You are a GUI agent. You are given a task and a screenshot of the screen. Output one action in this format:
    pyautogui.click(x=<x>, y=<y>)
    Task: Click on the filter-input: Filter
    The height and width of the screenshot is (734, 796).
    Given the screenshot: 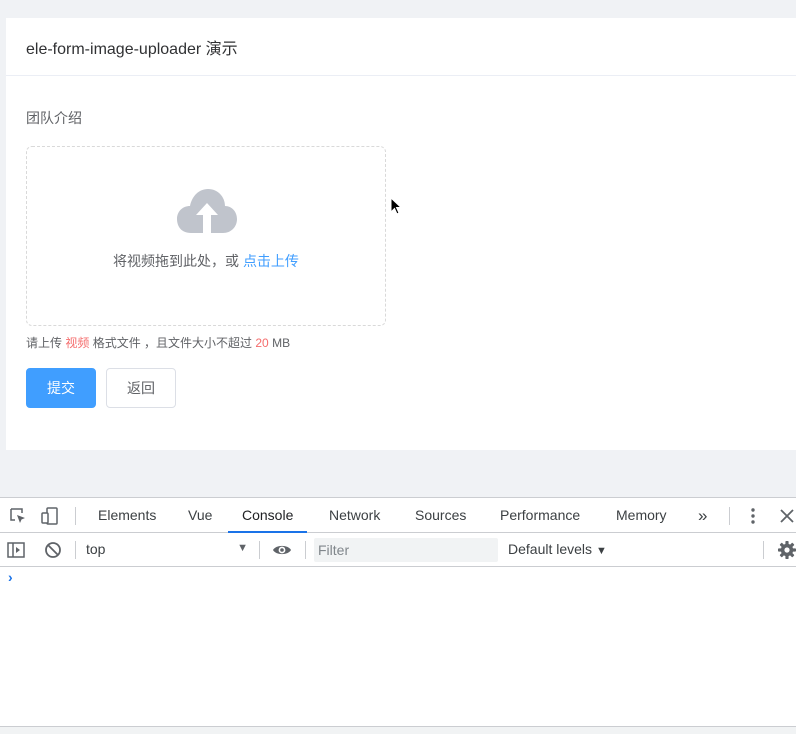 What is the action you would take?
    pyautogui.click(x=406, y=550)
    